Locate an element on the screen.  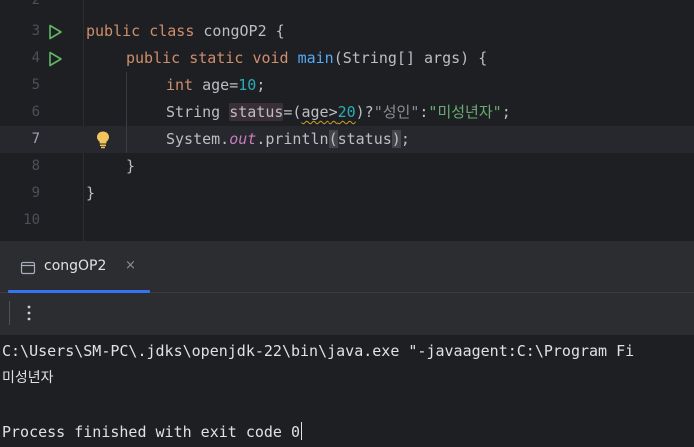
line-number: 10 is located at coordinates (31, 220).